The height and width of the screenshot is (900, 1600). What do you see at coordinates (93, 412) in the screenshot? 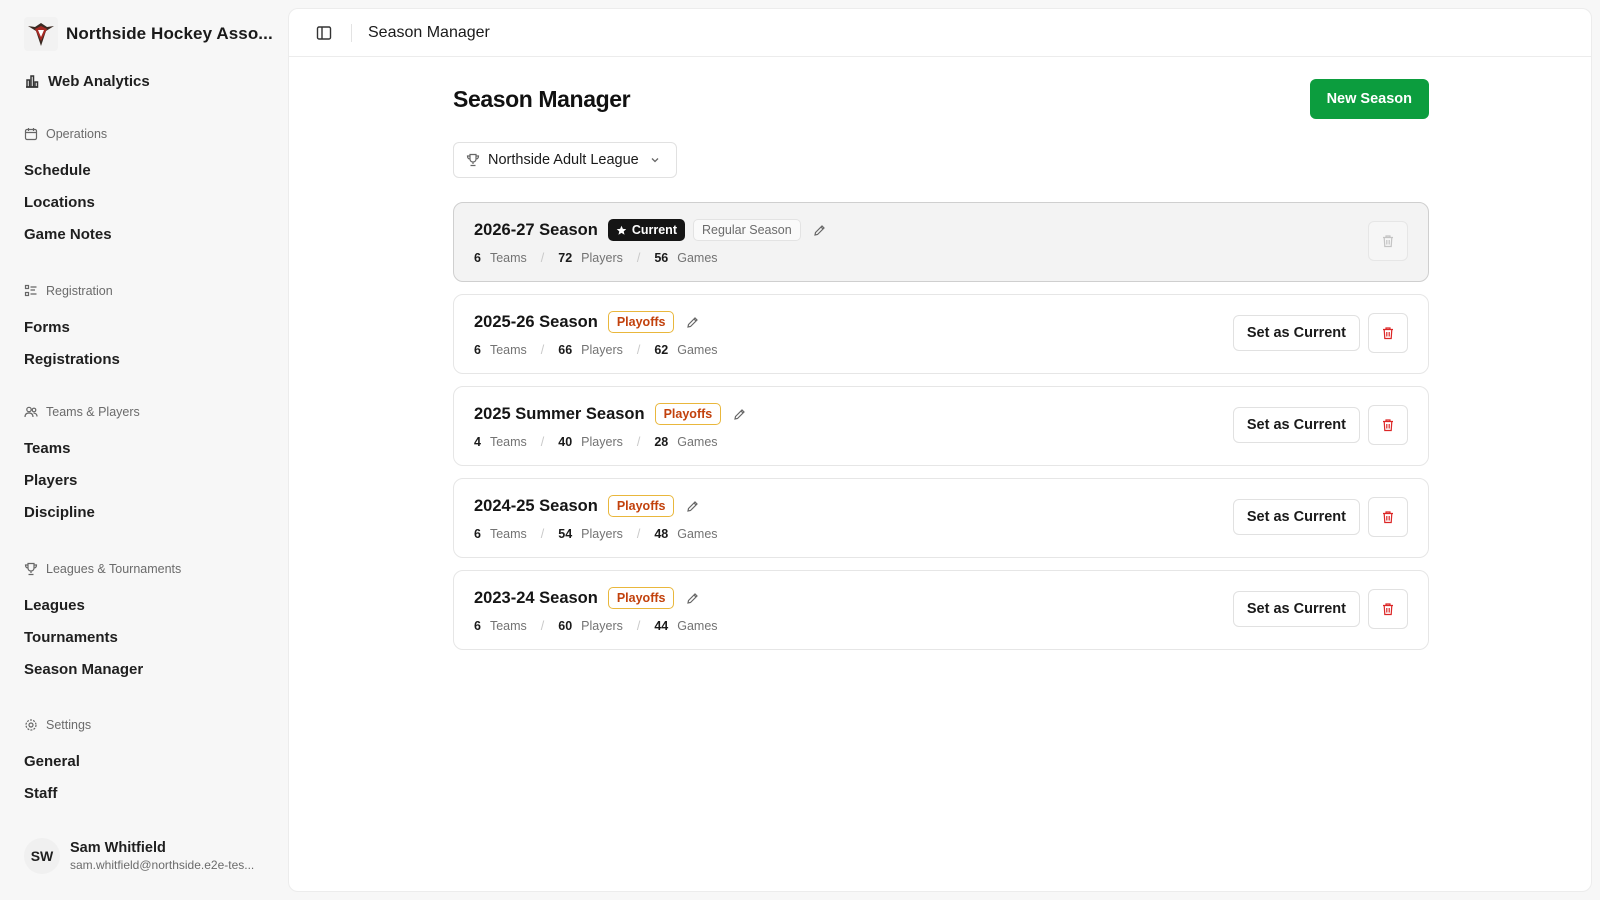
I see `group-title-teams-players: Teams & Players` at bounding box center [93, 412].